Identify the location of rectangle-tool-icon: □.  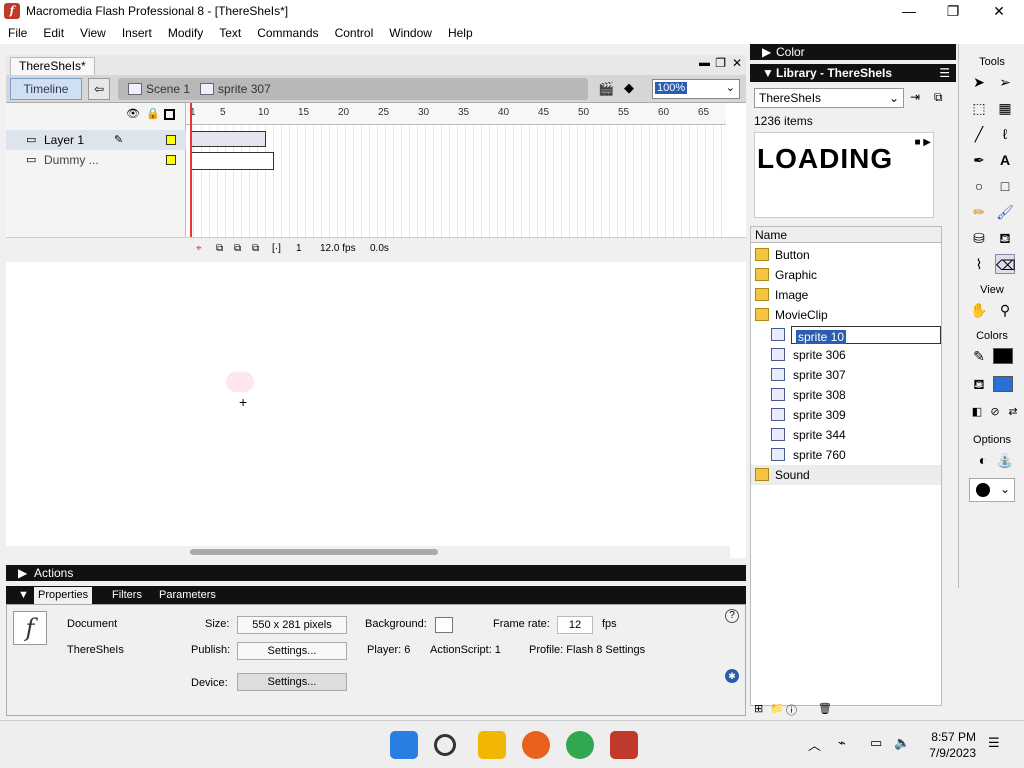
(1005, 186).